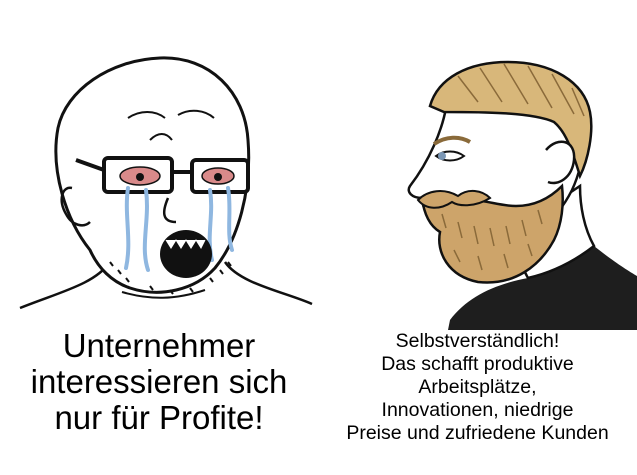  Describe the element at coordinates (186, 254) in the screenshot. I see `wojak-mouth` at that location.